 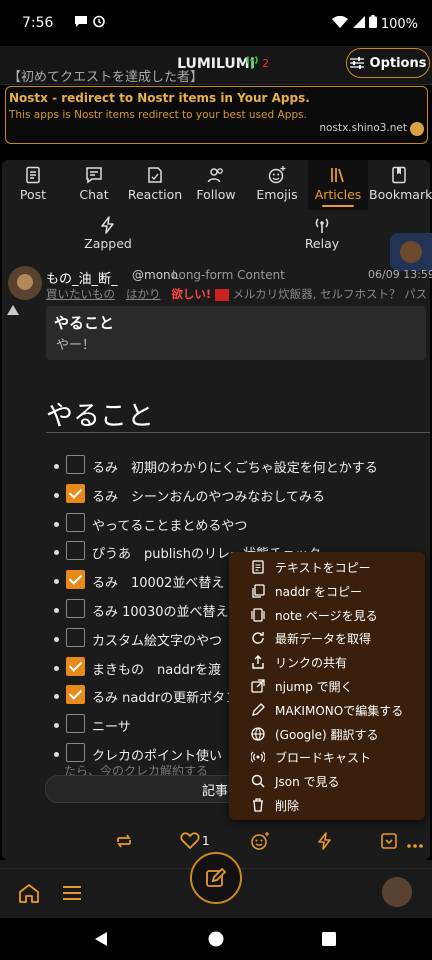 What do you see at coordinates (356, 63) in the screenshot?
I see `sliders-icon` at bounding box center [356, 63].